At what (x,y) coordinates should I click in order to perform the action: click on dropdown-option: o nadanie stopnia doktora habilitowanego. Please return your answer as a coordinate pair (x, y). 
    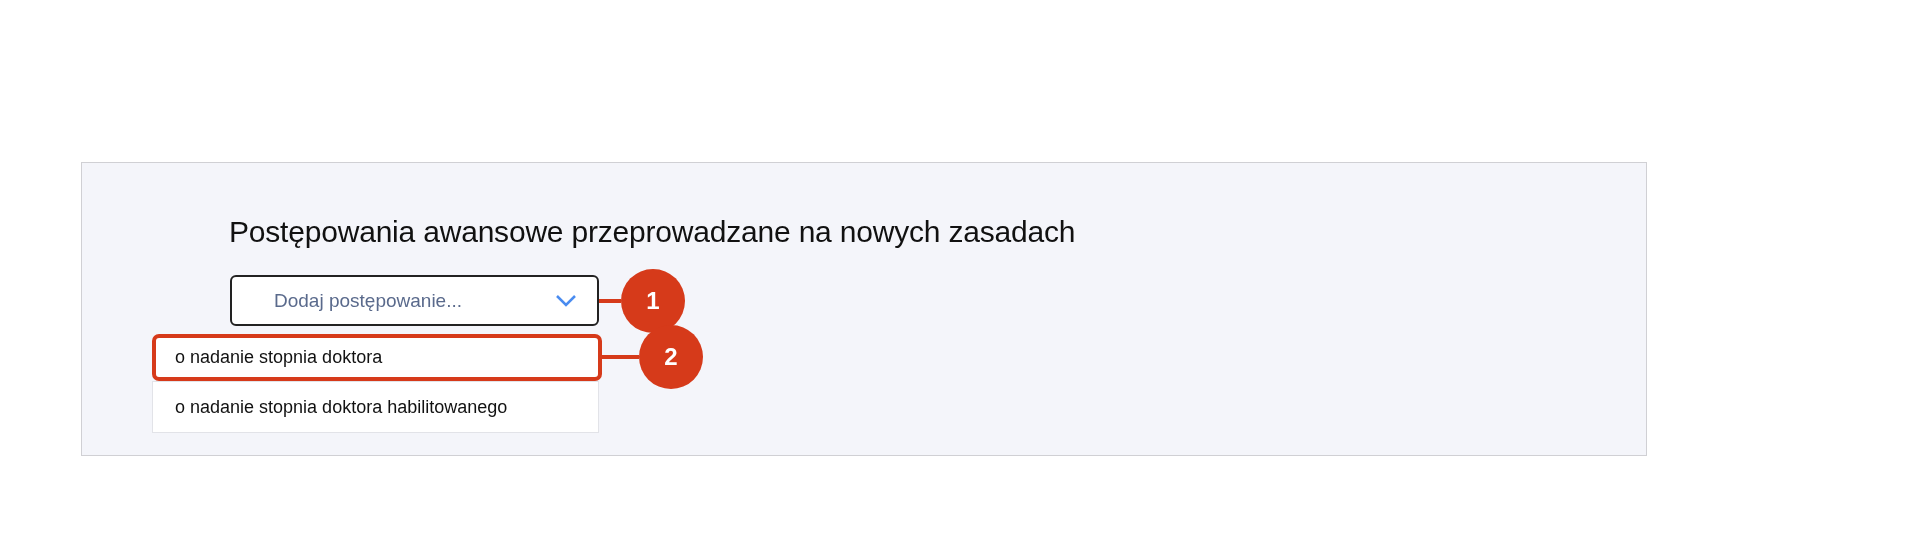
    Looking at the image, I should click on (375, 407).